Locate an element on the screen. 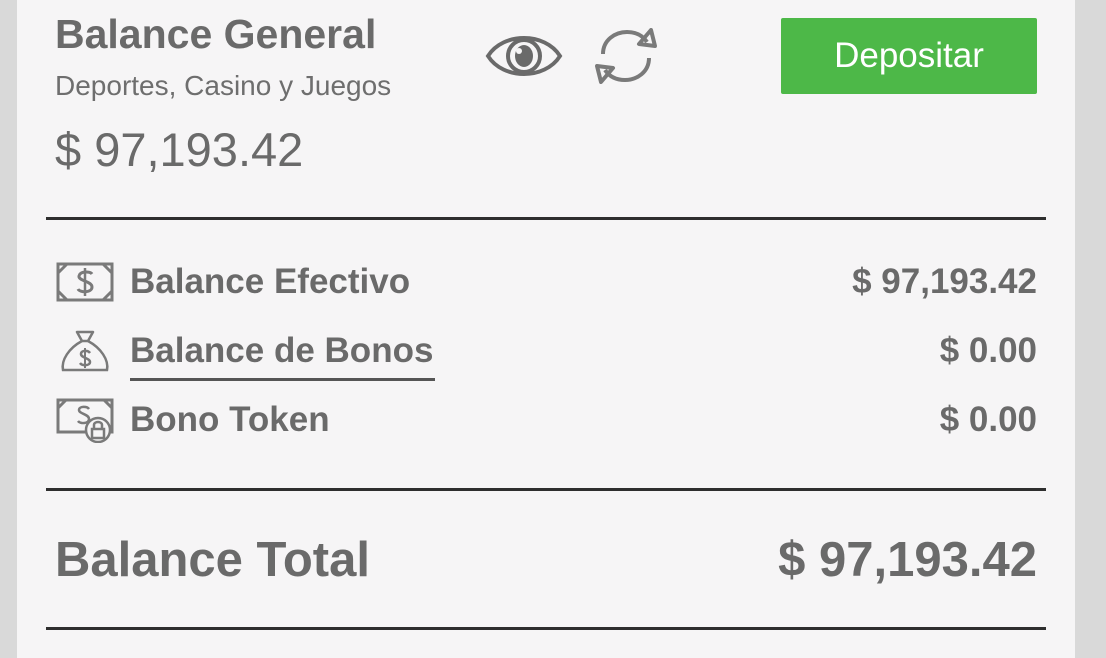 Image resolution: width=1106 pixels, height=658 pixels. balance-subtitle: Deportes, Casino y Juegos is located at coordinates (223, 85).